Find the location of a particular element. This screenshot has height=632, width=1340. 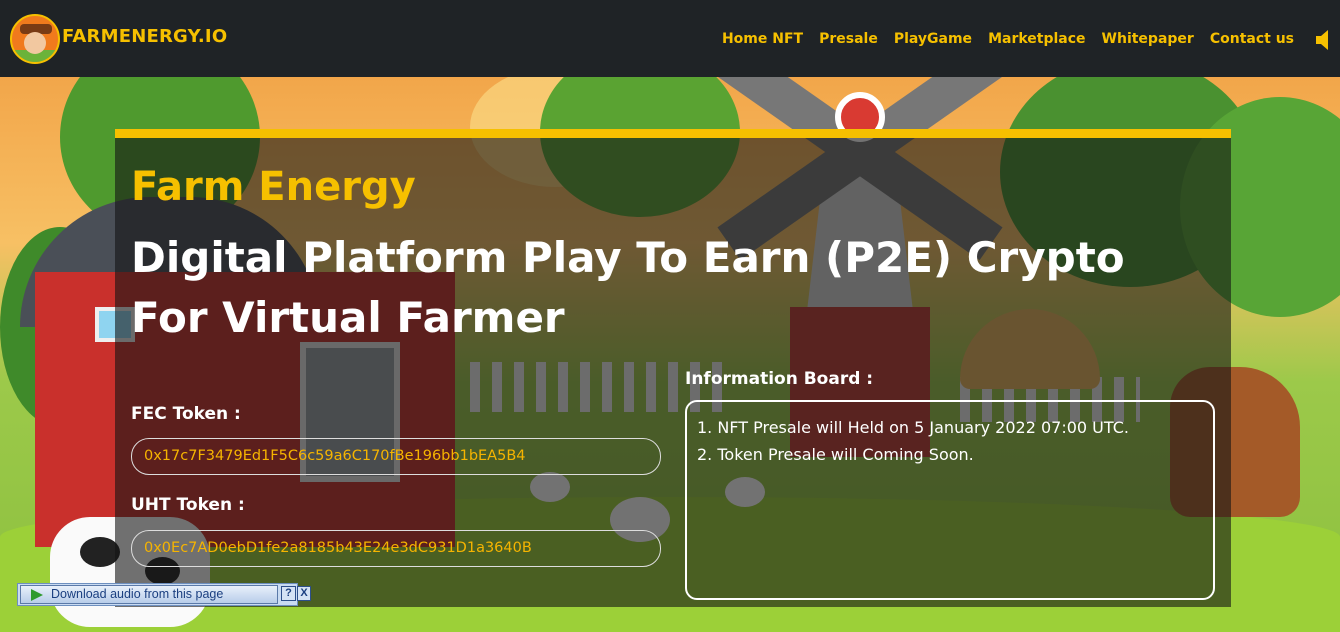

download-audio-button: Download audio from this page is located at coordinates (149, 594).